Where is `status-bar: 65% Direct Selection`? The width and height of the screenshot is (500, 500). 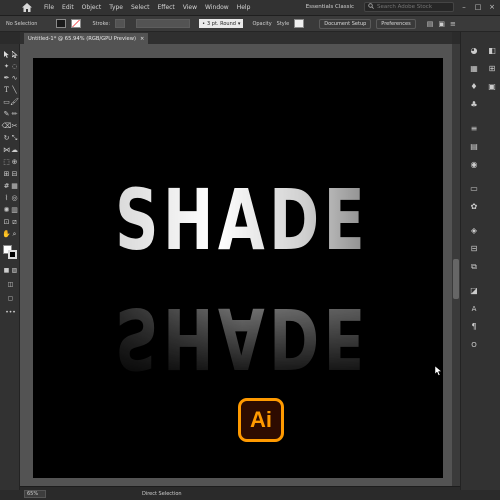
status-bar: 65% Direct Selection is located at coordinates (240, 493).